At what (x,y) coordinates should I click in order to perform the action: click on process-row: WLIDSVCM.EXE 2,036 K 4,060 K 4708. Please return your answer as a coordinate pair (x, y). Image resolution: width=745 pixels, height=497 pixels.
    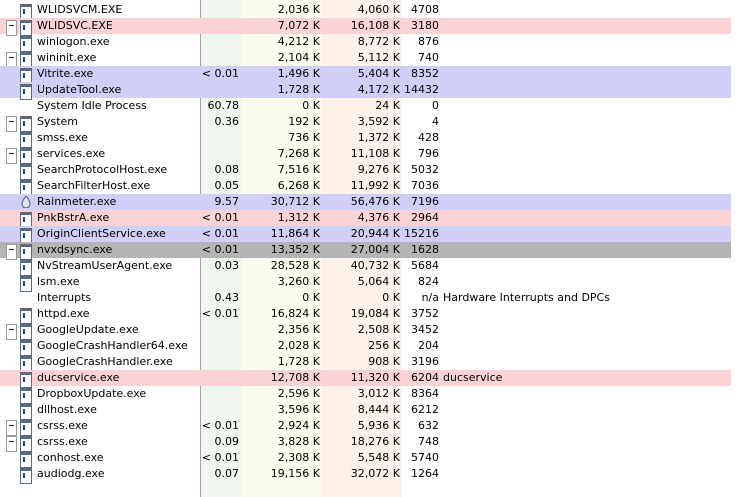
    Looking at the image, I should click on (366, 11).